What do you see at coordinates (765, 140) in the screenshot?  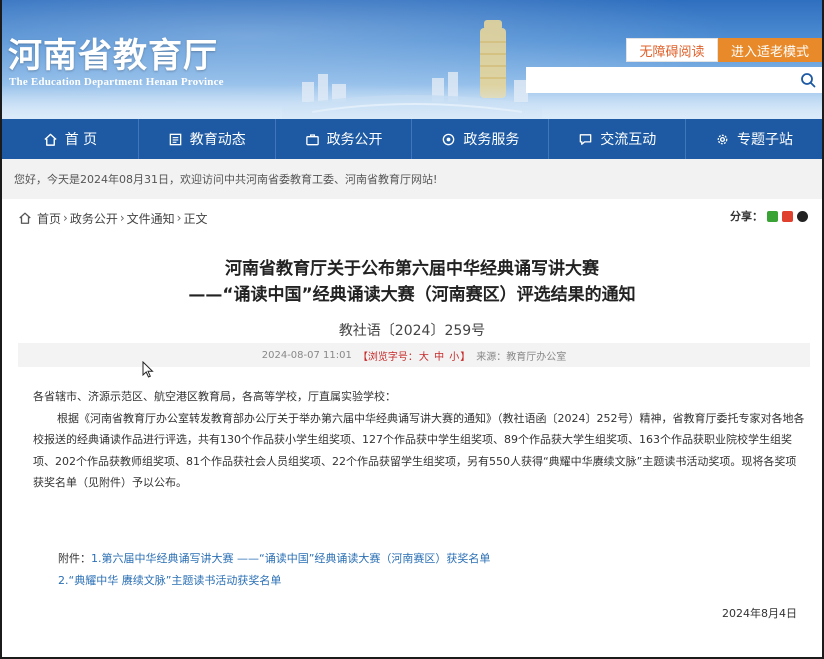 I see `nav-item-label: 专题子站` at bounding box center [765, 140].